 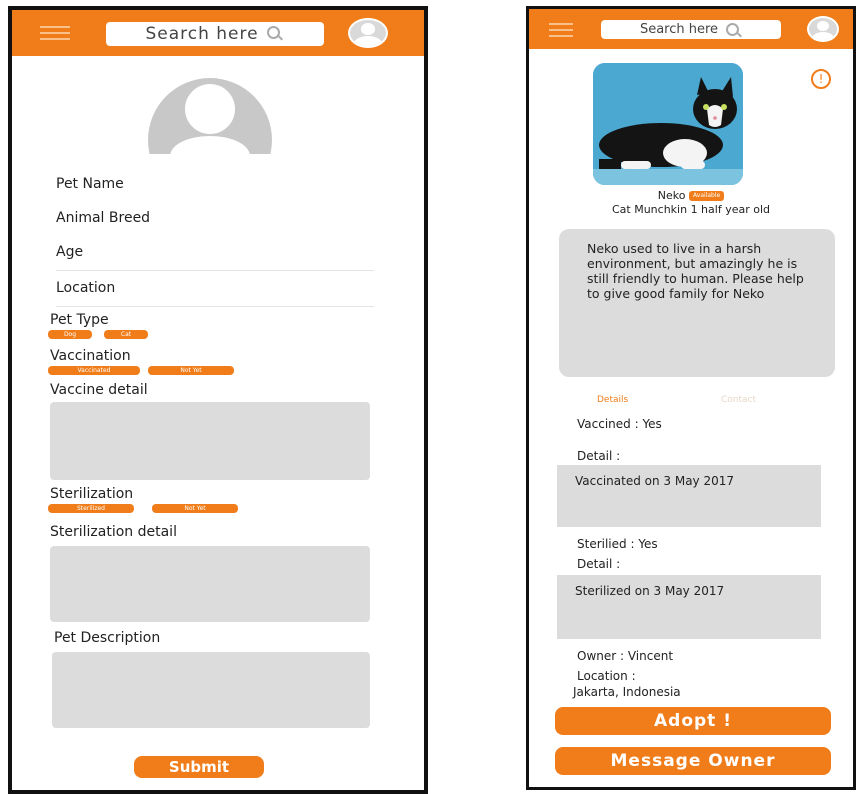 What do you see at coordinates (693, 761) in the screenshot?
I see `message-owner-button: Message Owner` at bounding box center [693, 761].